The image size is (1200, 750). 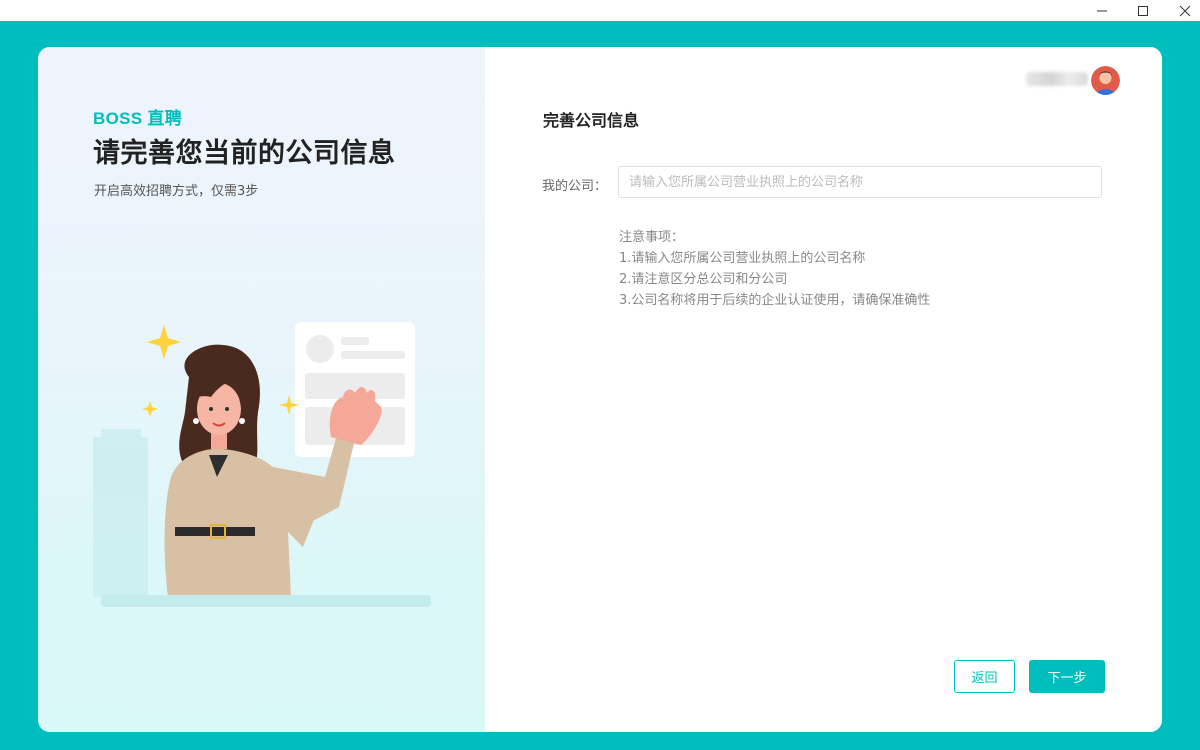 I want to click on company-name-input, so click(x=860, y=182).